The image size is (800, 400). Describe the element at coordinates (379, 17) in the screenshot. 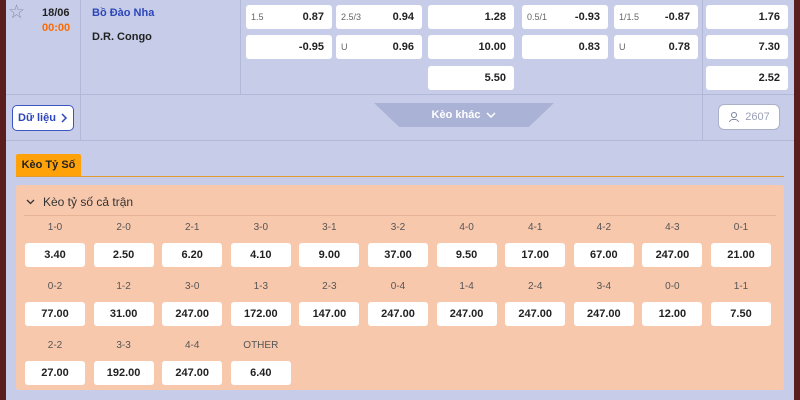

I see `odds-button: 2.5/3 0.94` at that location.